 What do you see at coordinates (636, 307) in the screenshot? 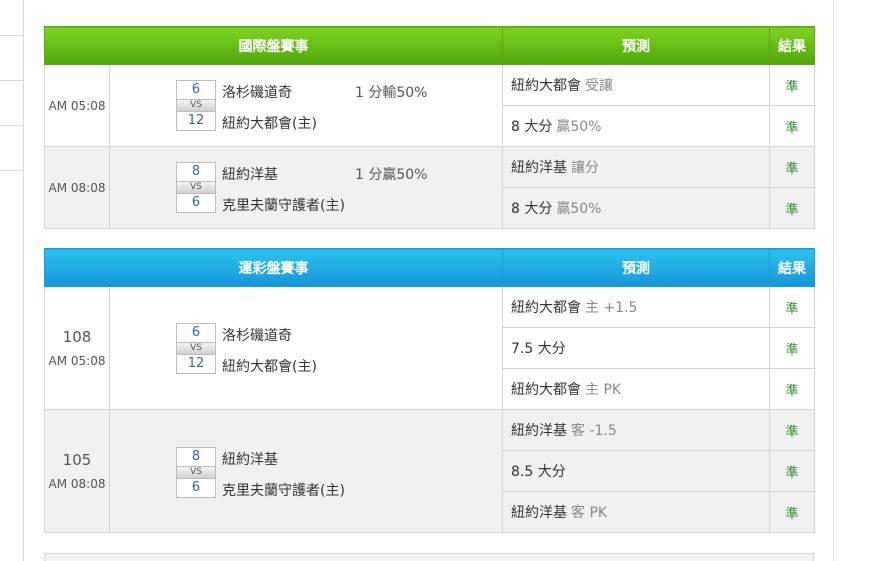
I see `prediction-cell: 紐約大都會主 +1.5` at bounding box center [636, 307].